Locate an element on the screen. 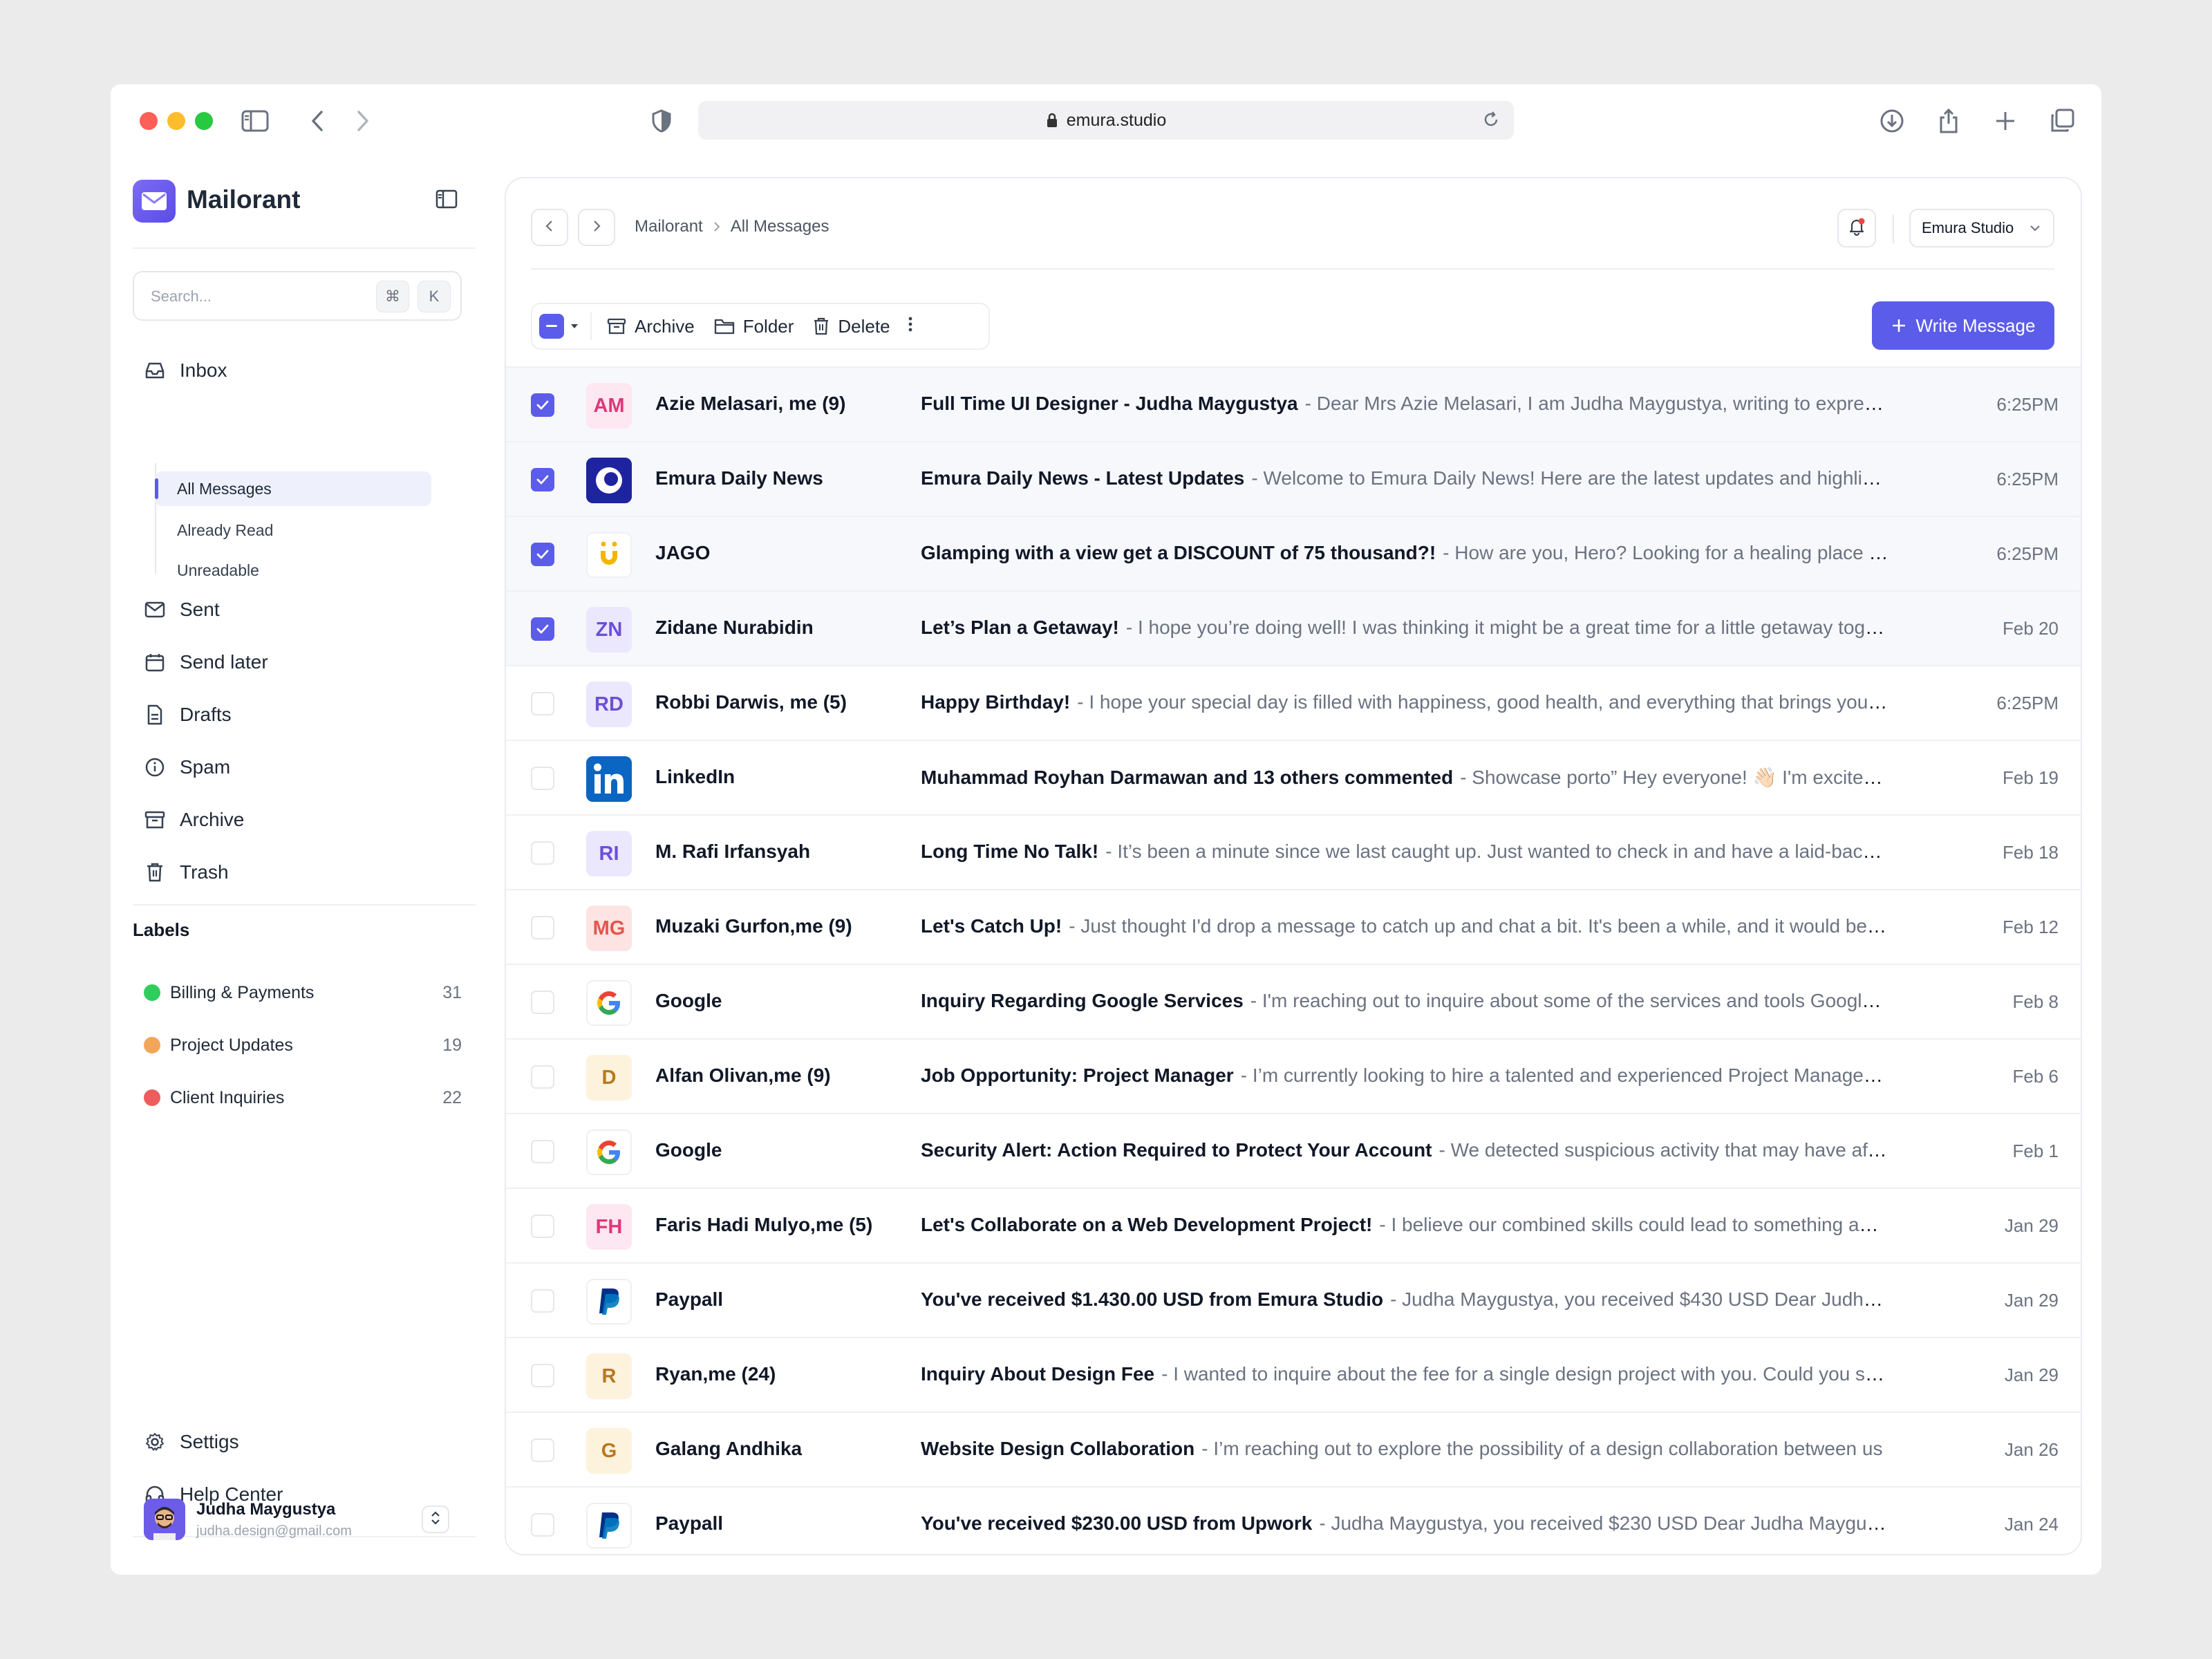  sidebar-item-trash: Trash is located at coordinates (187, 873).